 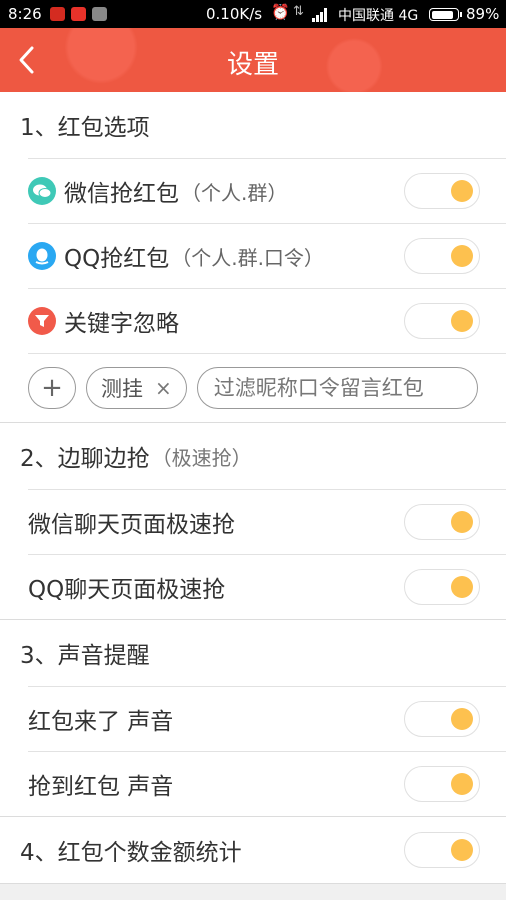 What do you see at coordinates (445, 14) in the screenshot?
I see `battery-icon` at bounding box center [445, 14].